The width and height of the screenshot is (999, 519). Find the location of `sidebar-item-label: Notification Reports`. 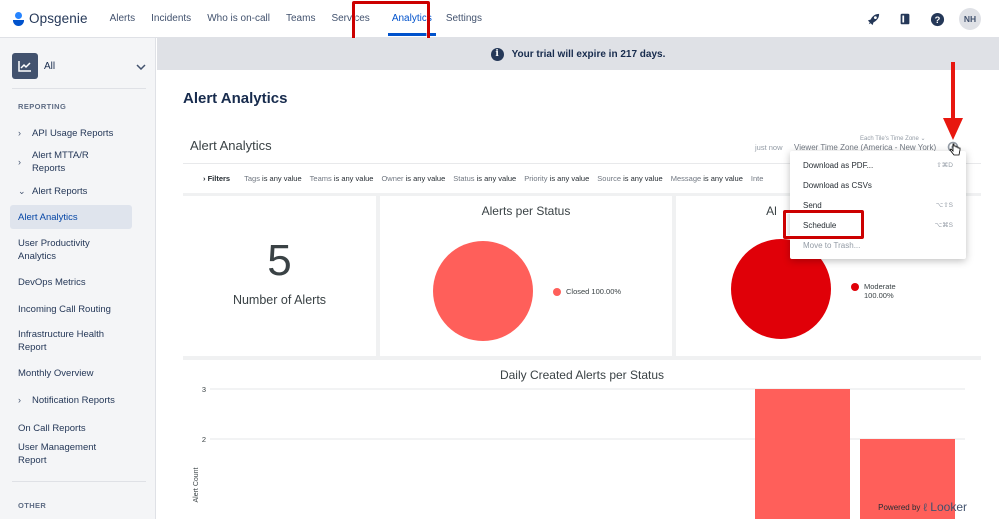

sidebar-item-label: Notification Reports is located at coordinates (73, 400).